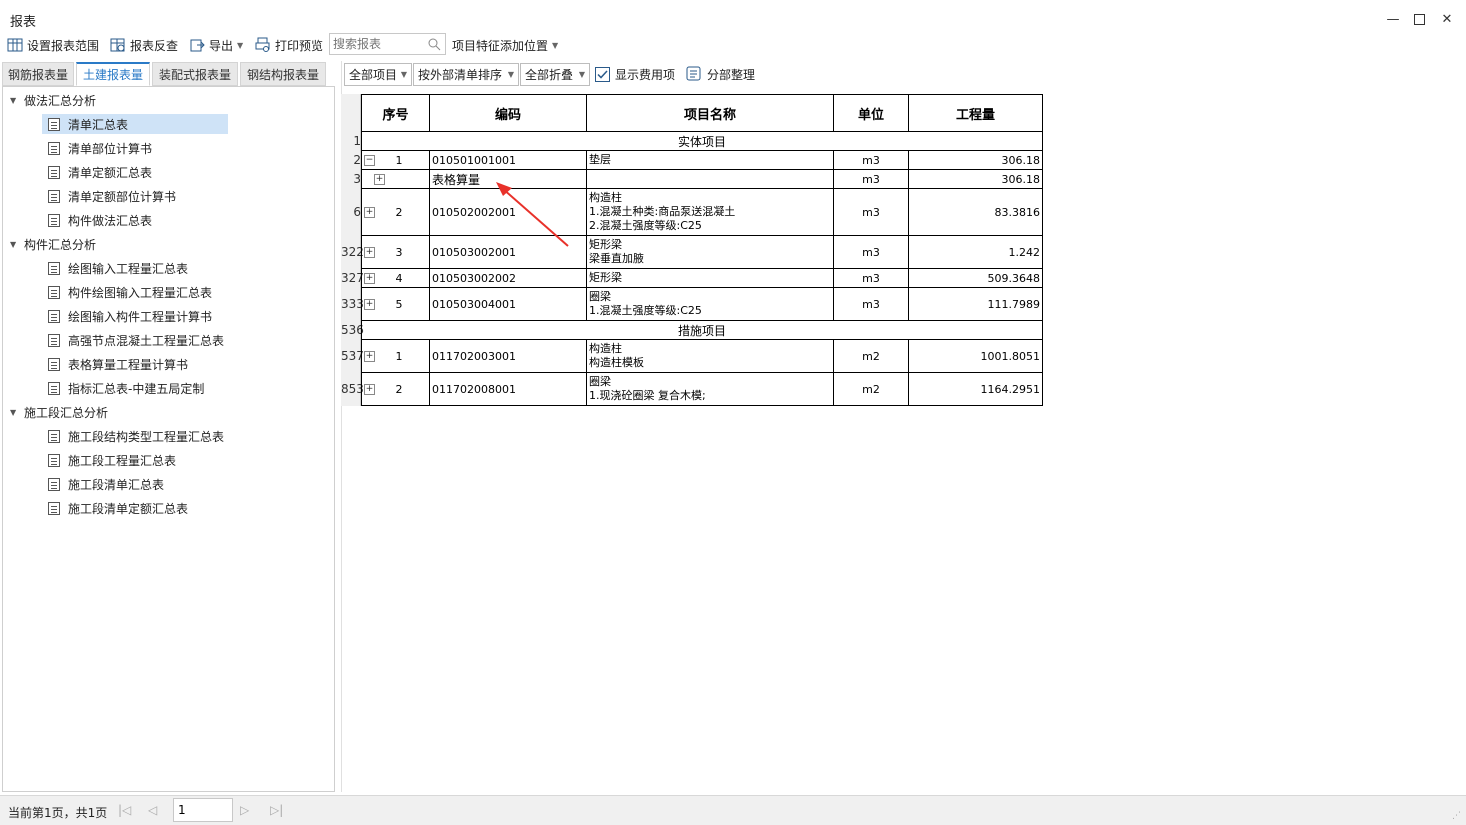  Describe the element at coordinates (508, 212) in the screenshot. I see `code-cell: 010502002001` at that location.